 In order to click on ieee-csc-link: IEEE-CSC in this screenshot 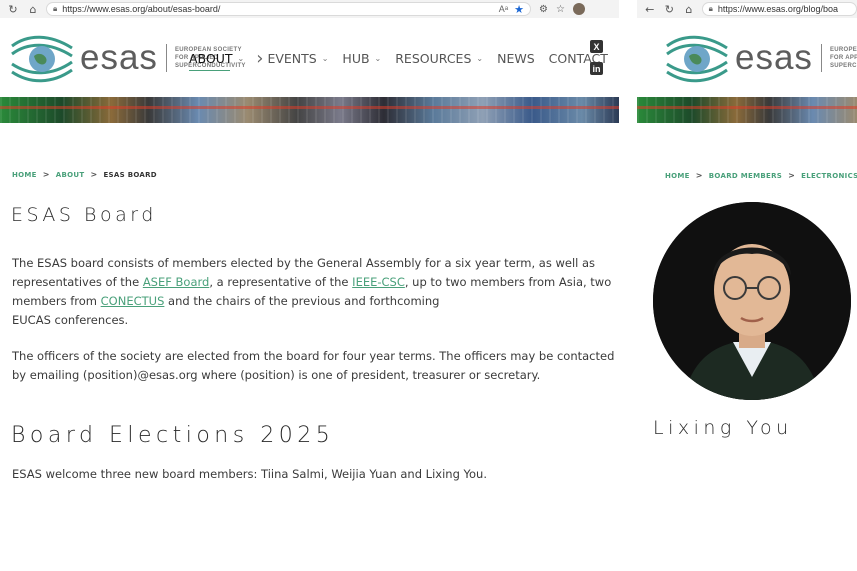, I will do `click(378, 282)`.